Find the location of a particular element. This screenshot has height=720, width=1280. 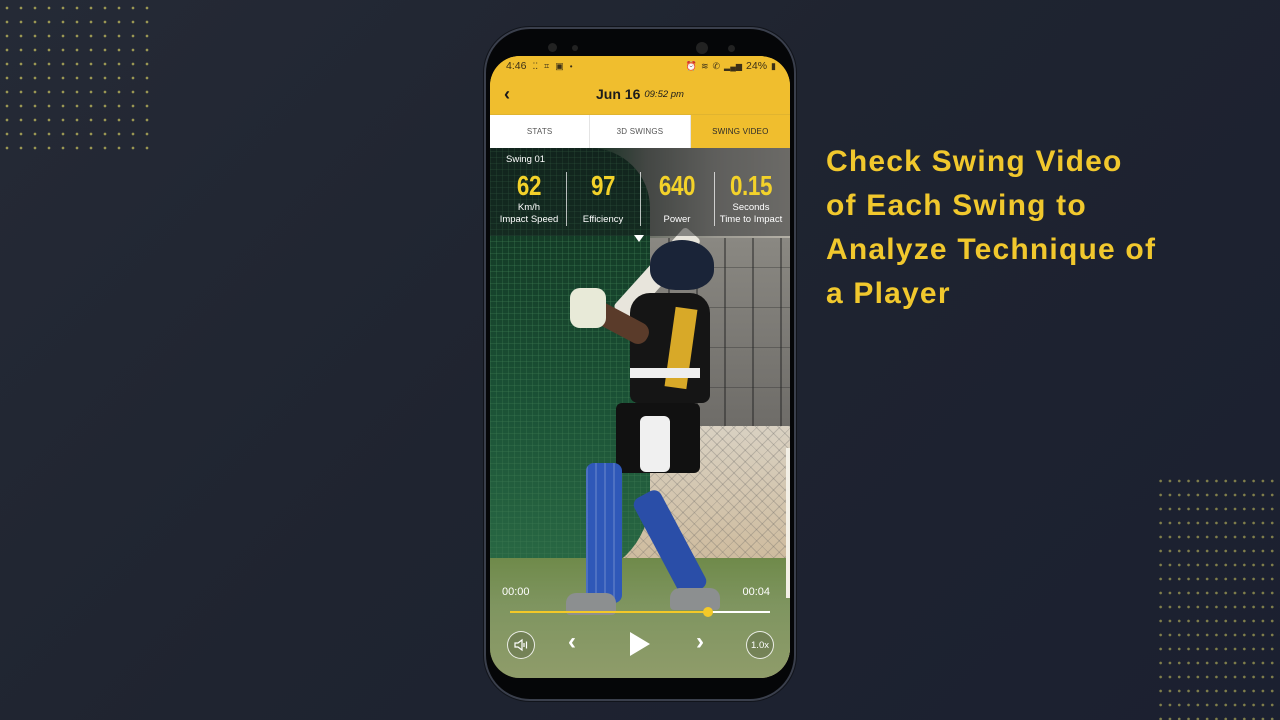

playback-speed-button: 1.0x is located at coordinates (760, 645).